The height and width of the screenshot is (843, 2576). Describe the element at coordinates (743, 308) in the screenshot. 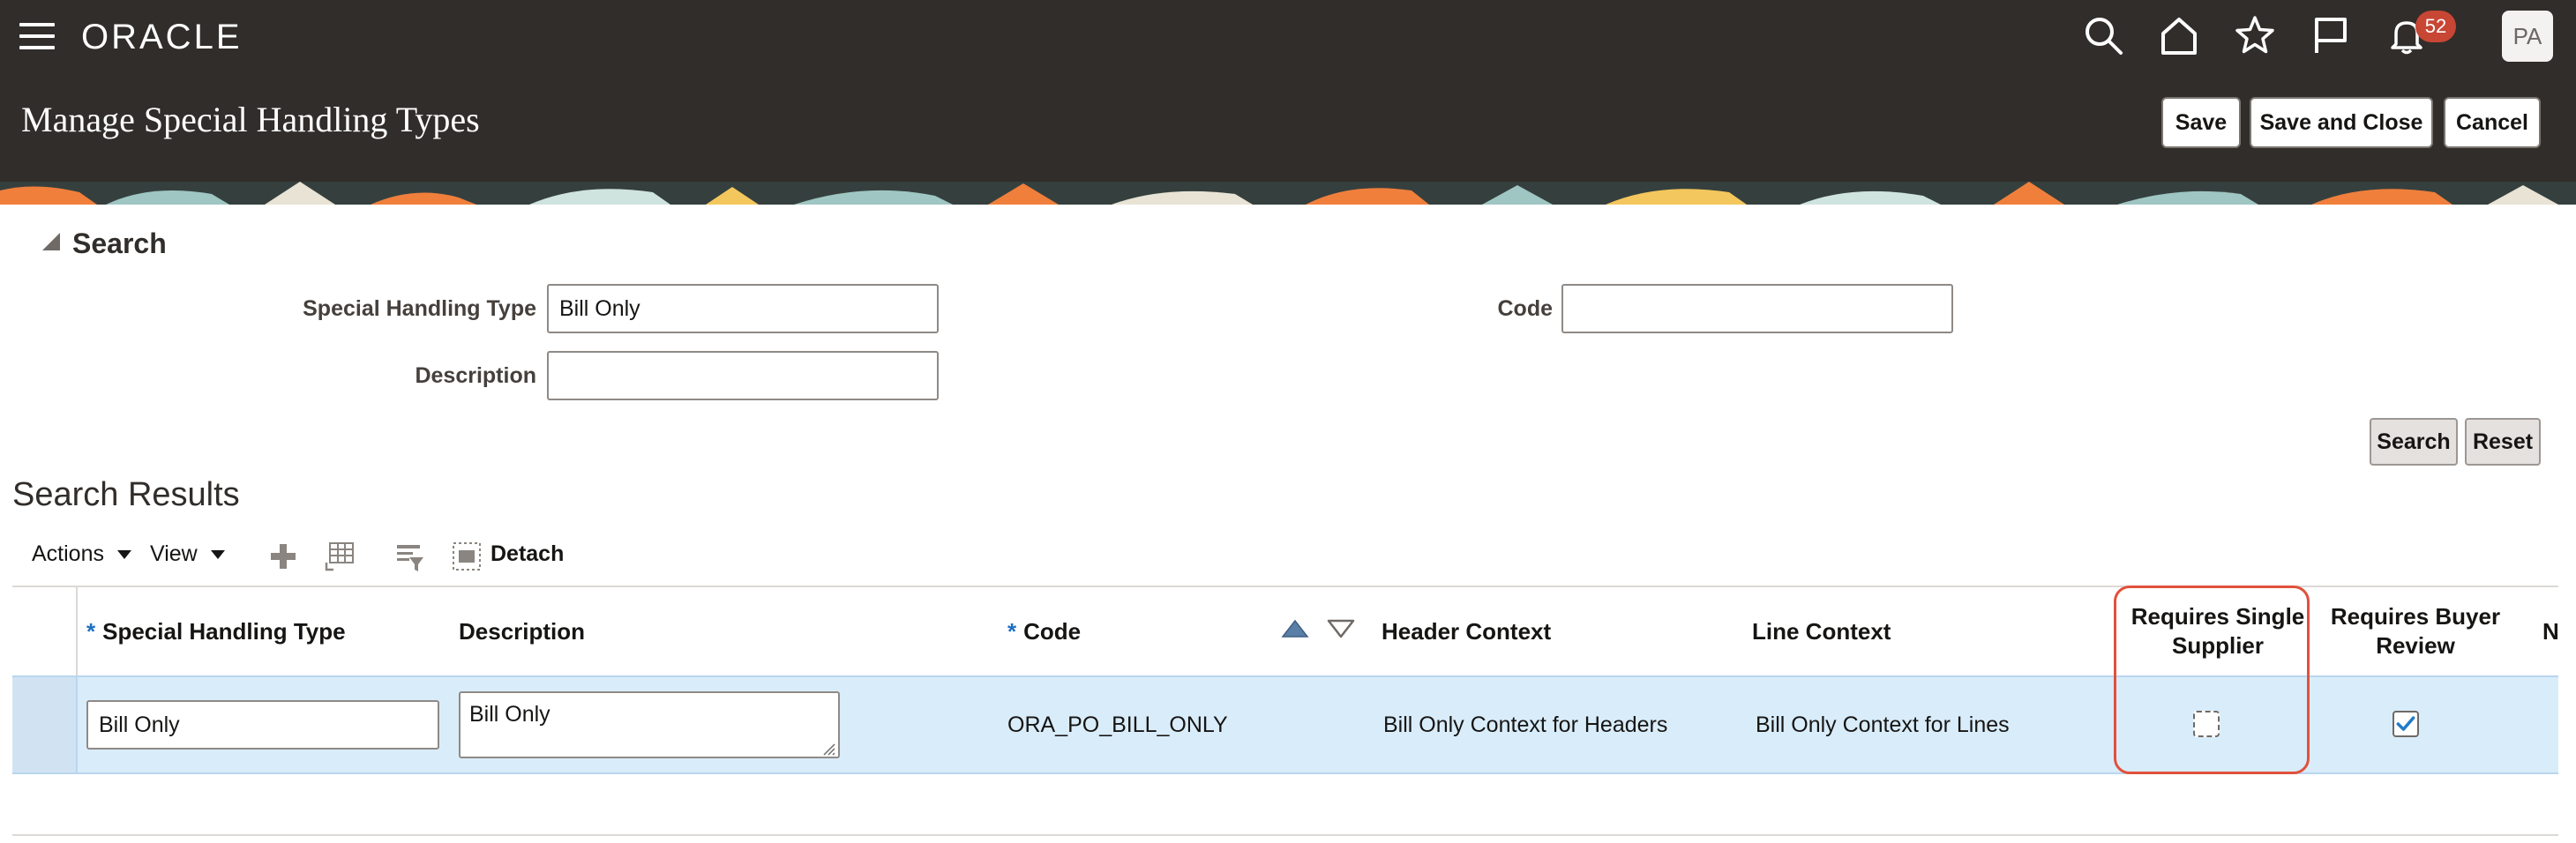

I see `special-handling-type-input` at that location.